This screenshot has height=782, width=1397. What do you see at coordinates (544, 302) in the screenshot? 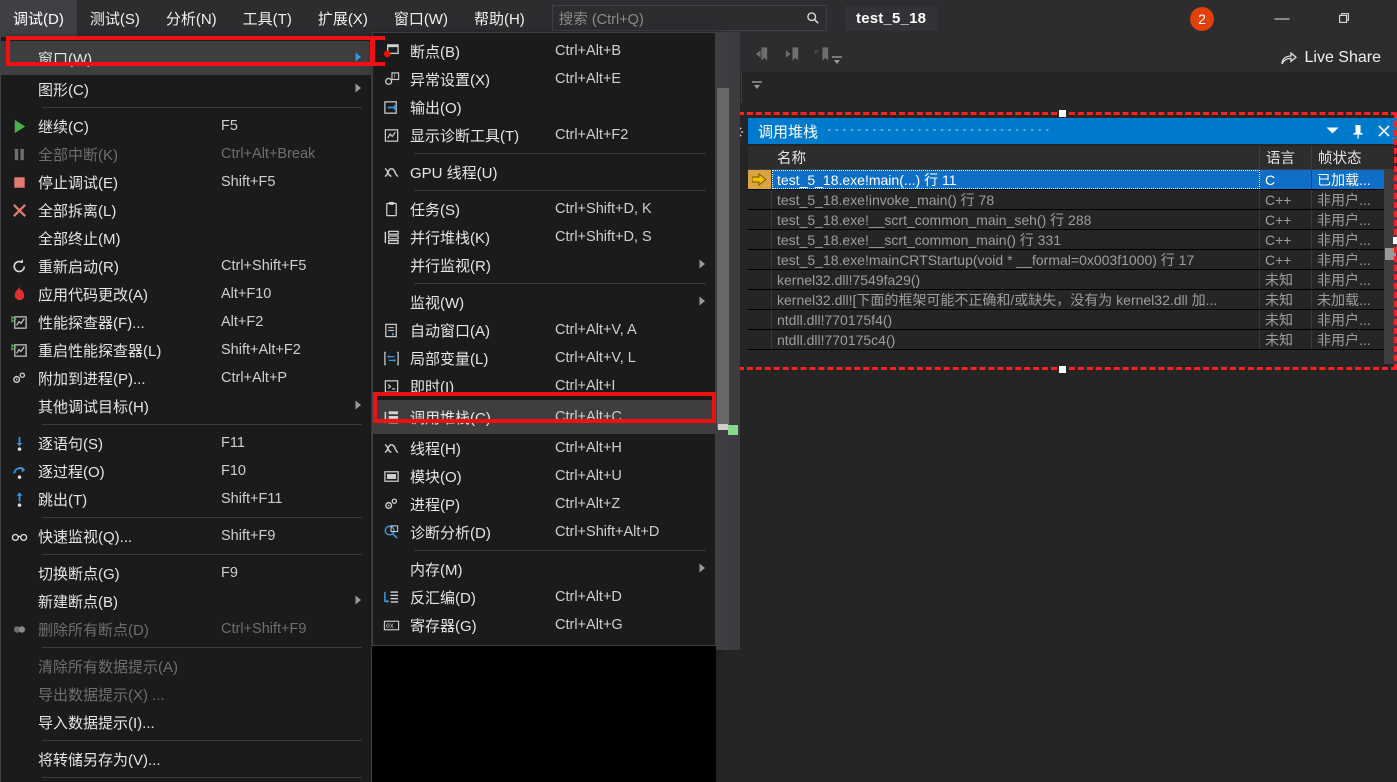
I see `menu-item: 监视(W)` at bounding box center [544, 302].